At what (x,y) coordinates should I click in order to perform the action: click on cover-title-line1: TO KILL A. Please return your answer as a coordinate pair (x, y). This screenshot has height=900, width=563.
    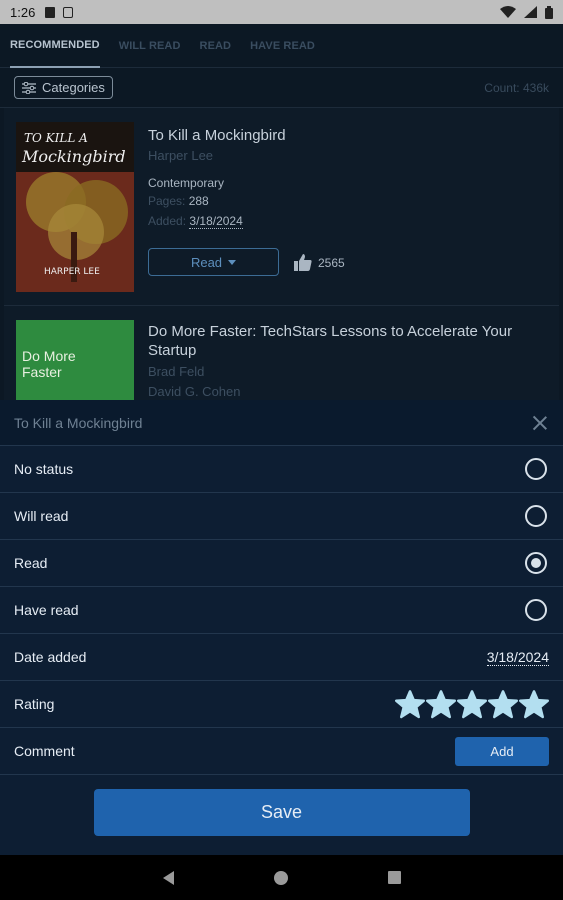
    Looking at the image, I should click on (56, 138).